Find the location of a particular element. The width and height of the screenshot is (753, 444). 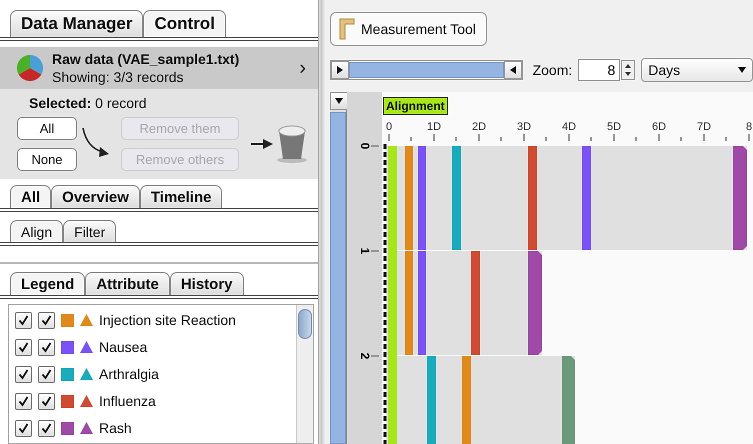

tab: Timeline is located at coordinates (181, 196).